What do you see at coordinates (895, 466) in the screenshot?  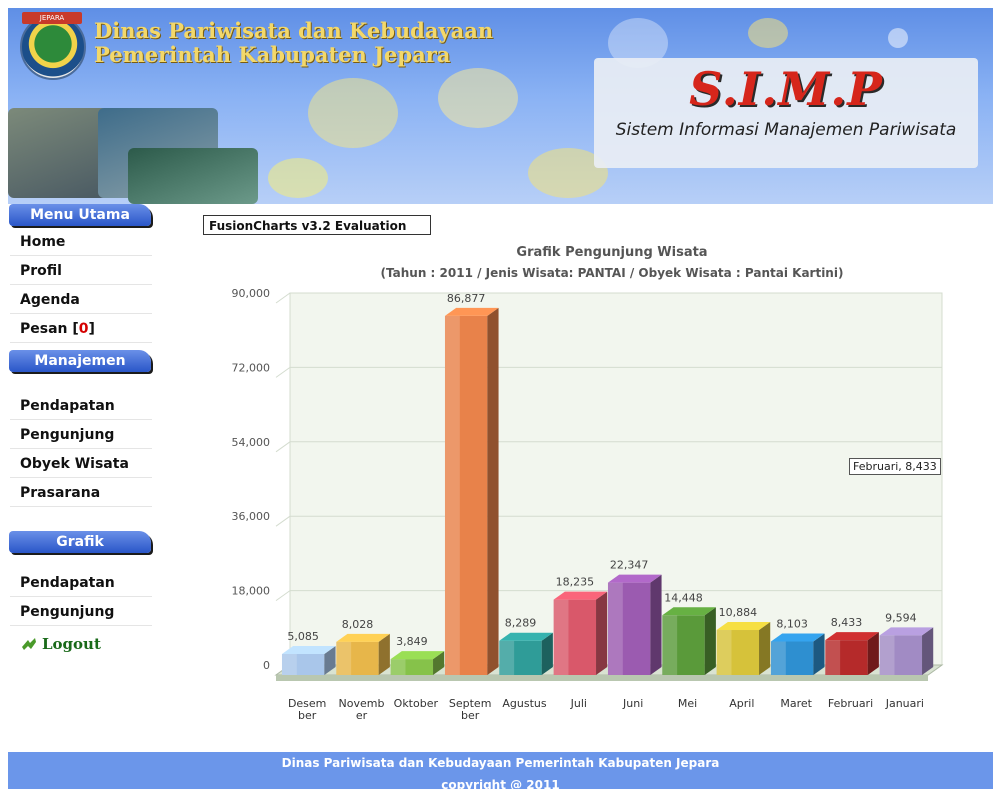 I see `chart-tooltip: Februari, 8,433` at bounding box center [895, 466].